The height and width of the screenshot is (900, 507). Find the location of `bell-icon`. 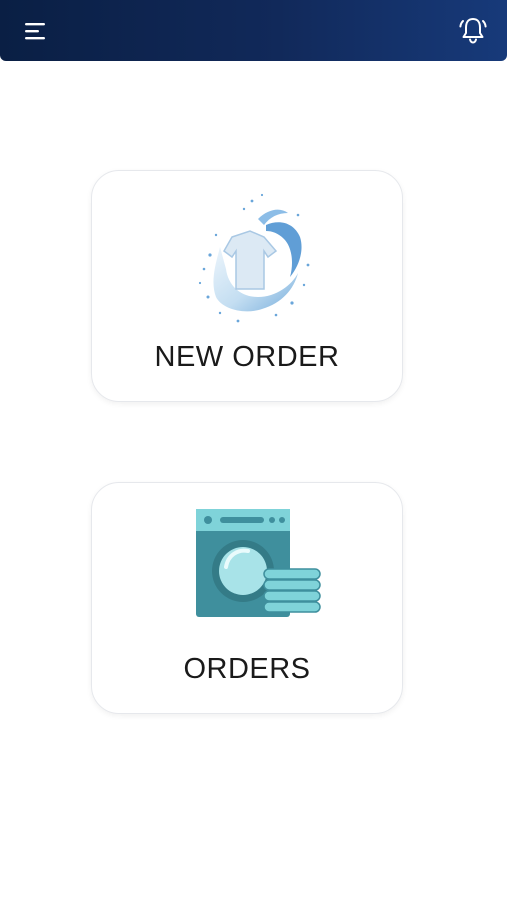

bell-icon is located at coordinates (473, 31).